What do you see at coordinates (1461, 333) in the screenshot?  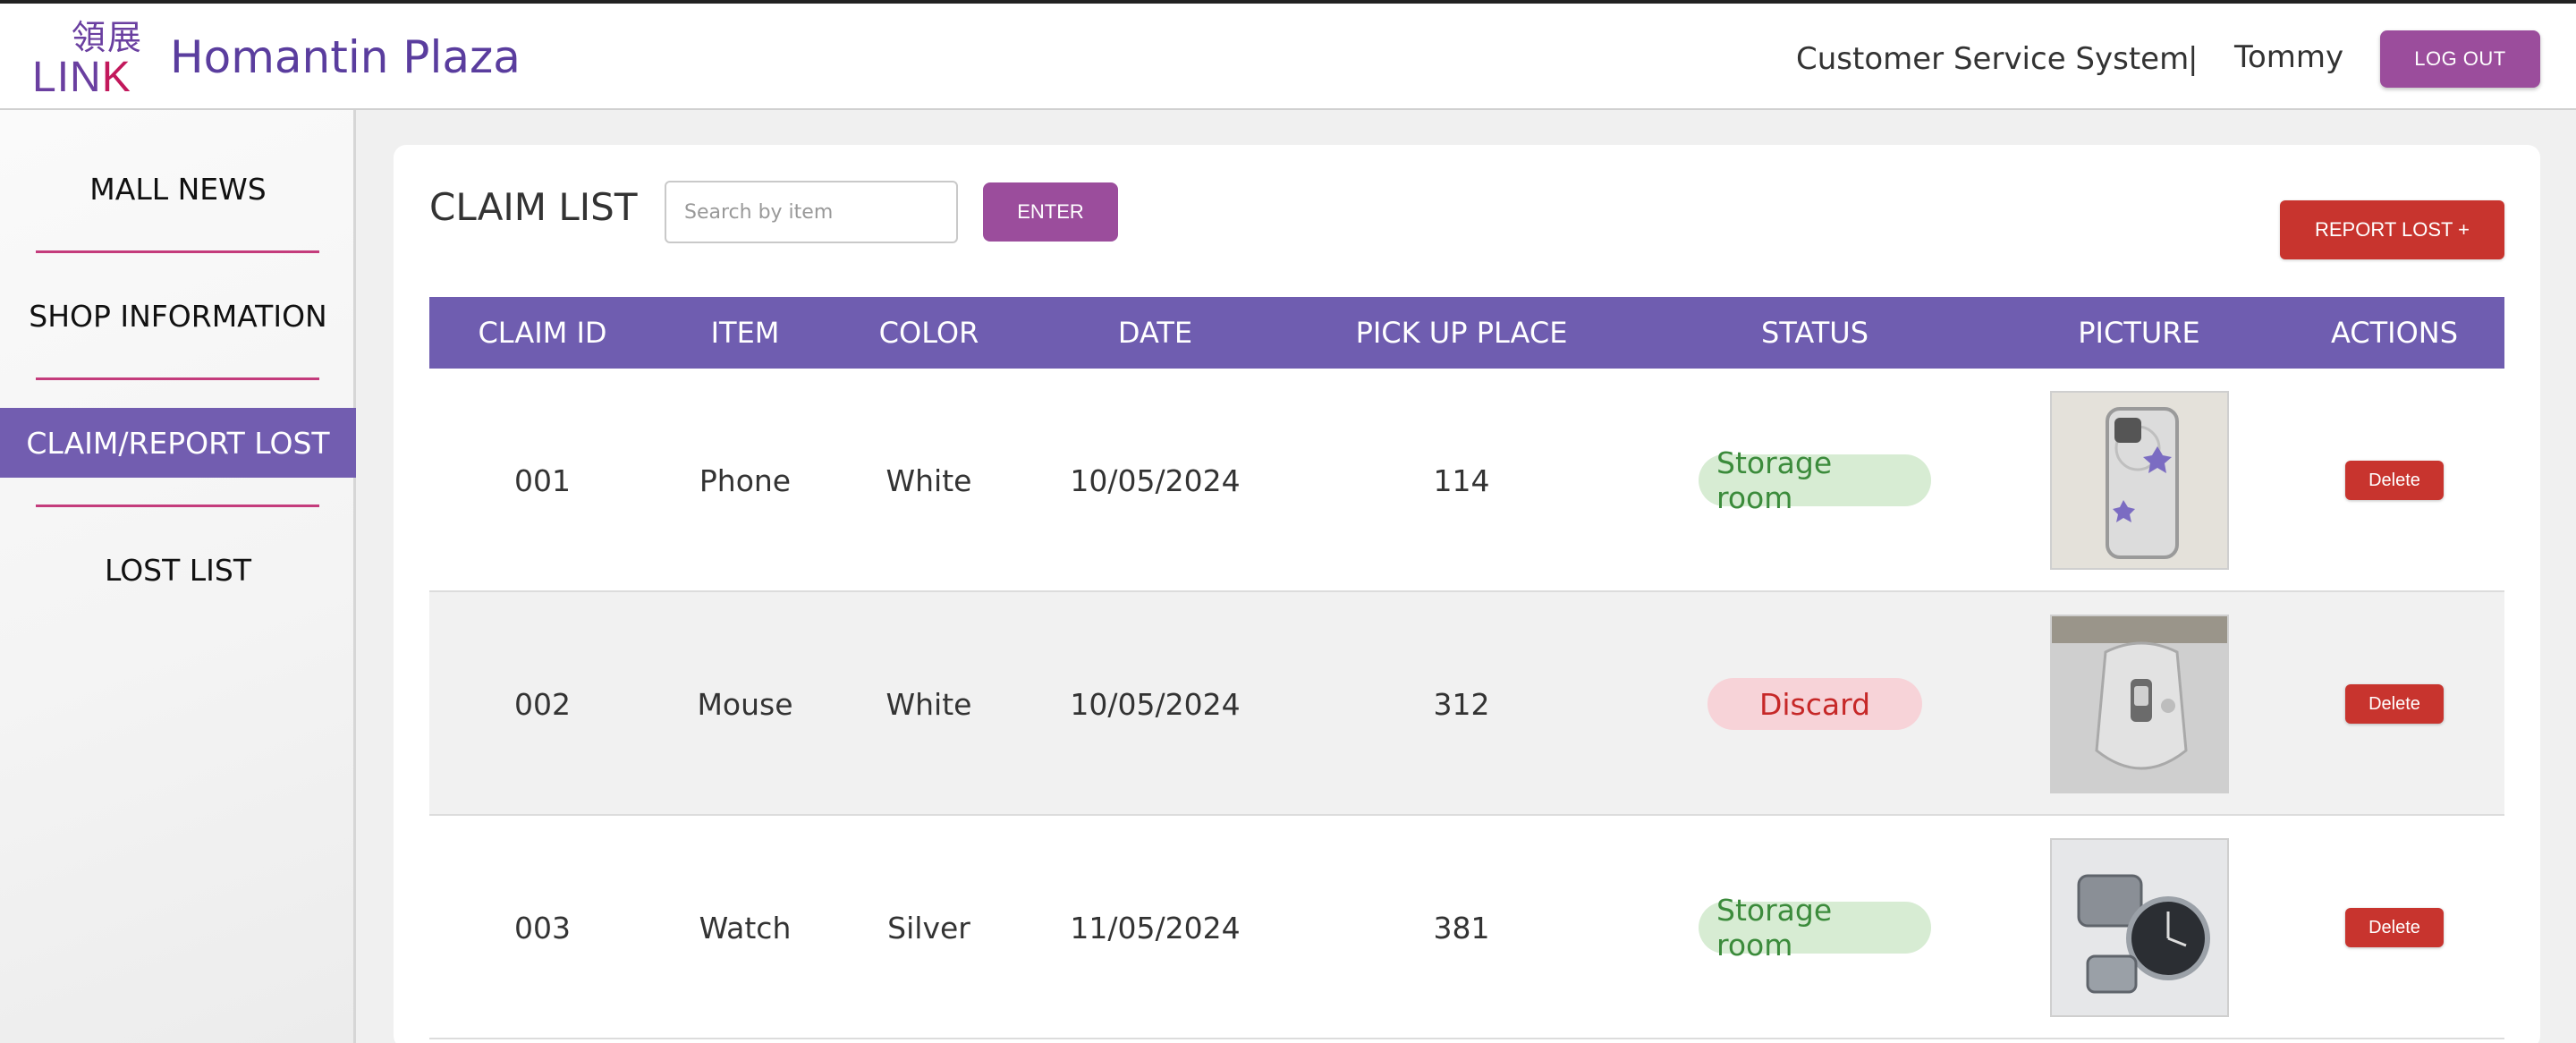 I see `column-header-pick-up-place: PICK UP PLACE` at bounding box center [1461, 333].